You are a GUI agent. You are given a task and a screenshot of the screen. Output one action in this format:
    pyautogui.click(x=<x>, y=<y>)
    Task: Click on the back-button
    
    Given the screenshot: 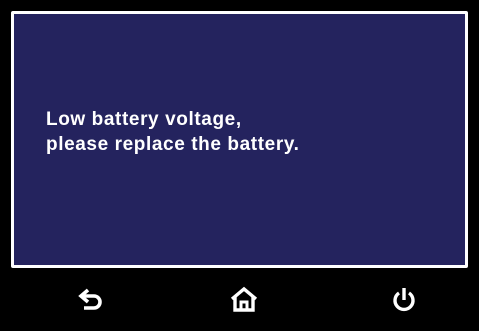 What is the action you would take?
    pyautogui.click(x=92, y=300)
    